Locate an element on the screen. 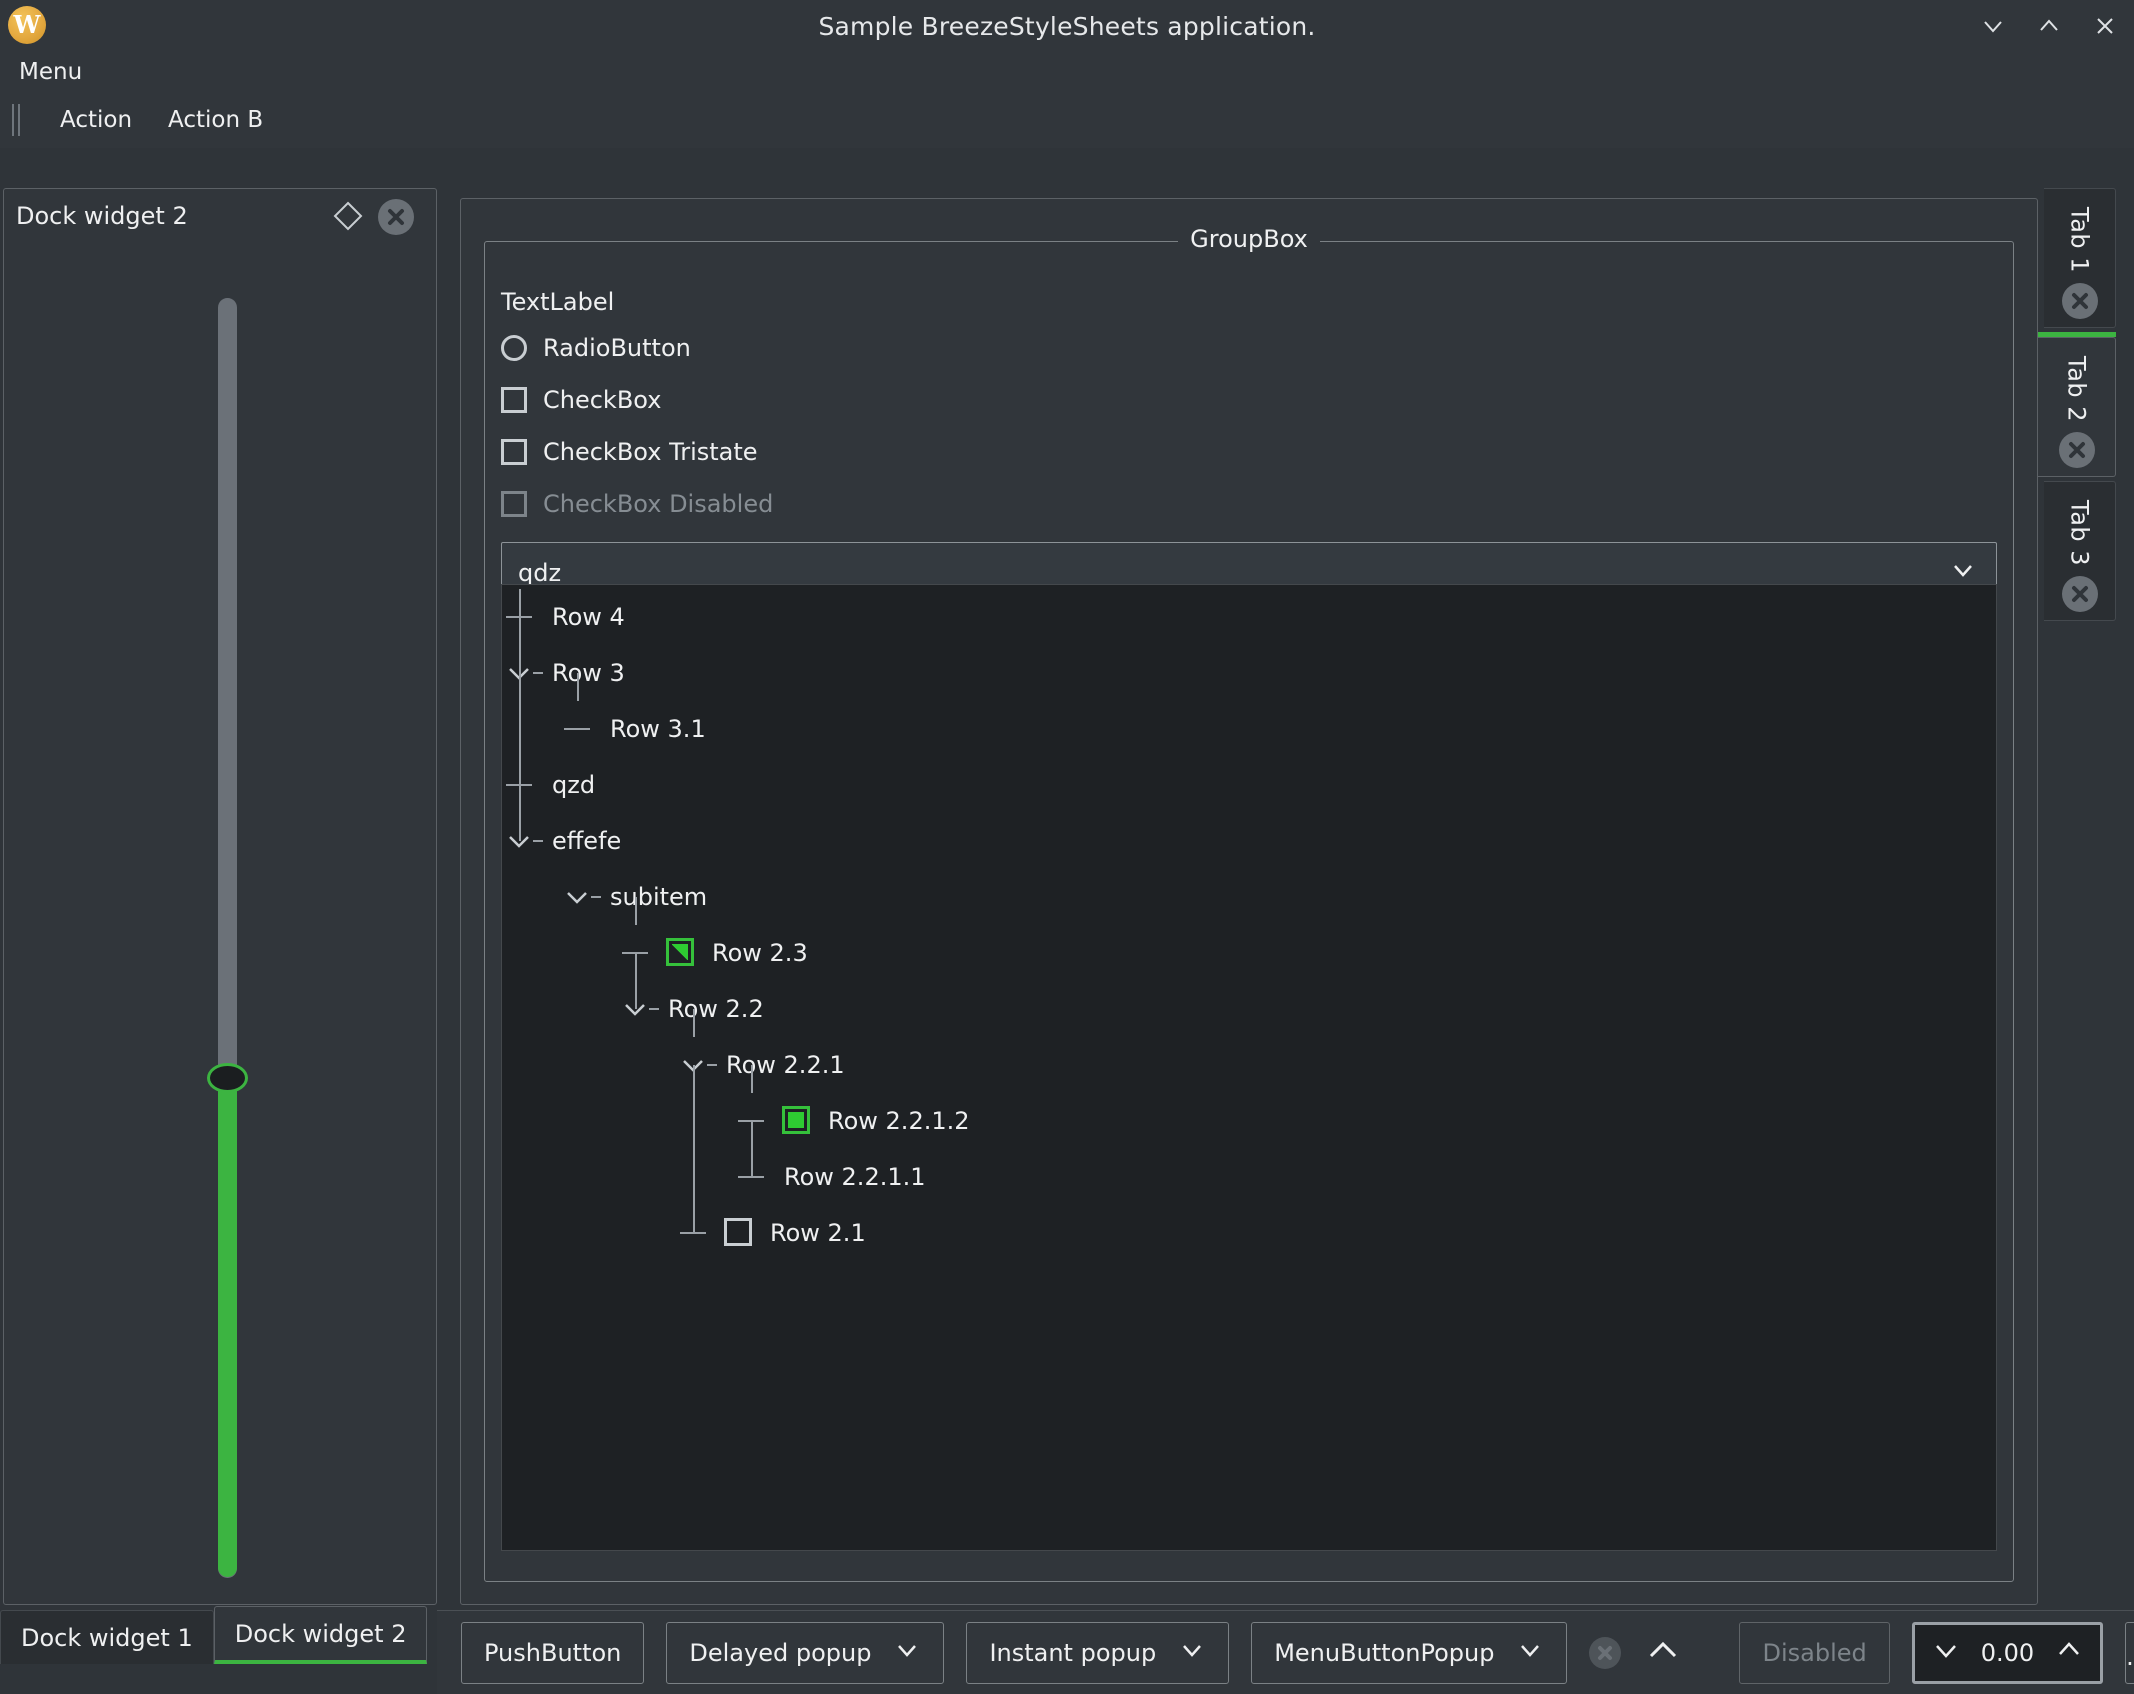 The width and height of the screenshot is (2134, 1694). toolbar-action-a: Action is located at coordinates (96, 120).